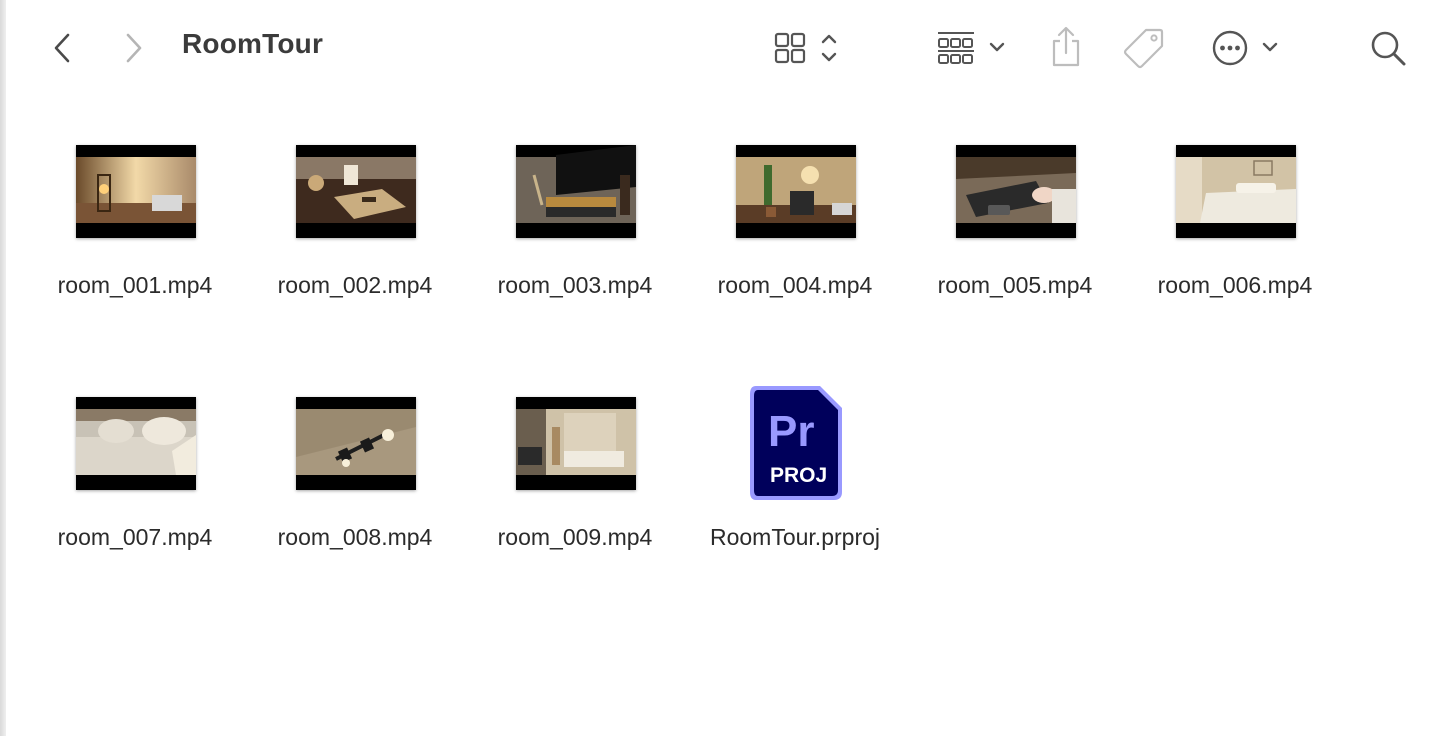  Describe the element at coordinates (355, 537) in the screenshot. I see `file-name: room_008.mp4` at that location.